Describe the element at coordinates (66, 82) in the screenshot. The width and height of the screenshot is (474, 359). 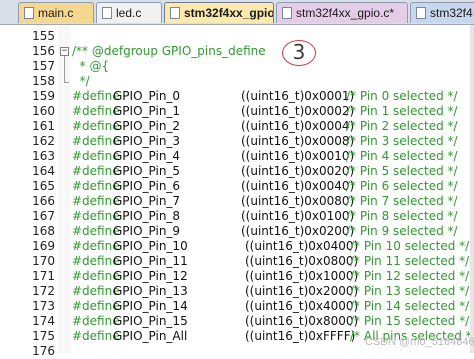
I see `fold-end-marker` at that location.